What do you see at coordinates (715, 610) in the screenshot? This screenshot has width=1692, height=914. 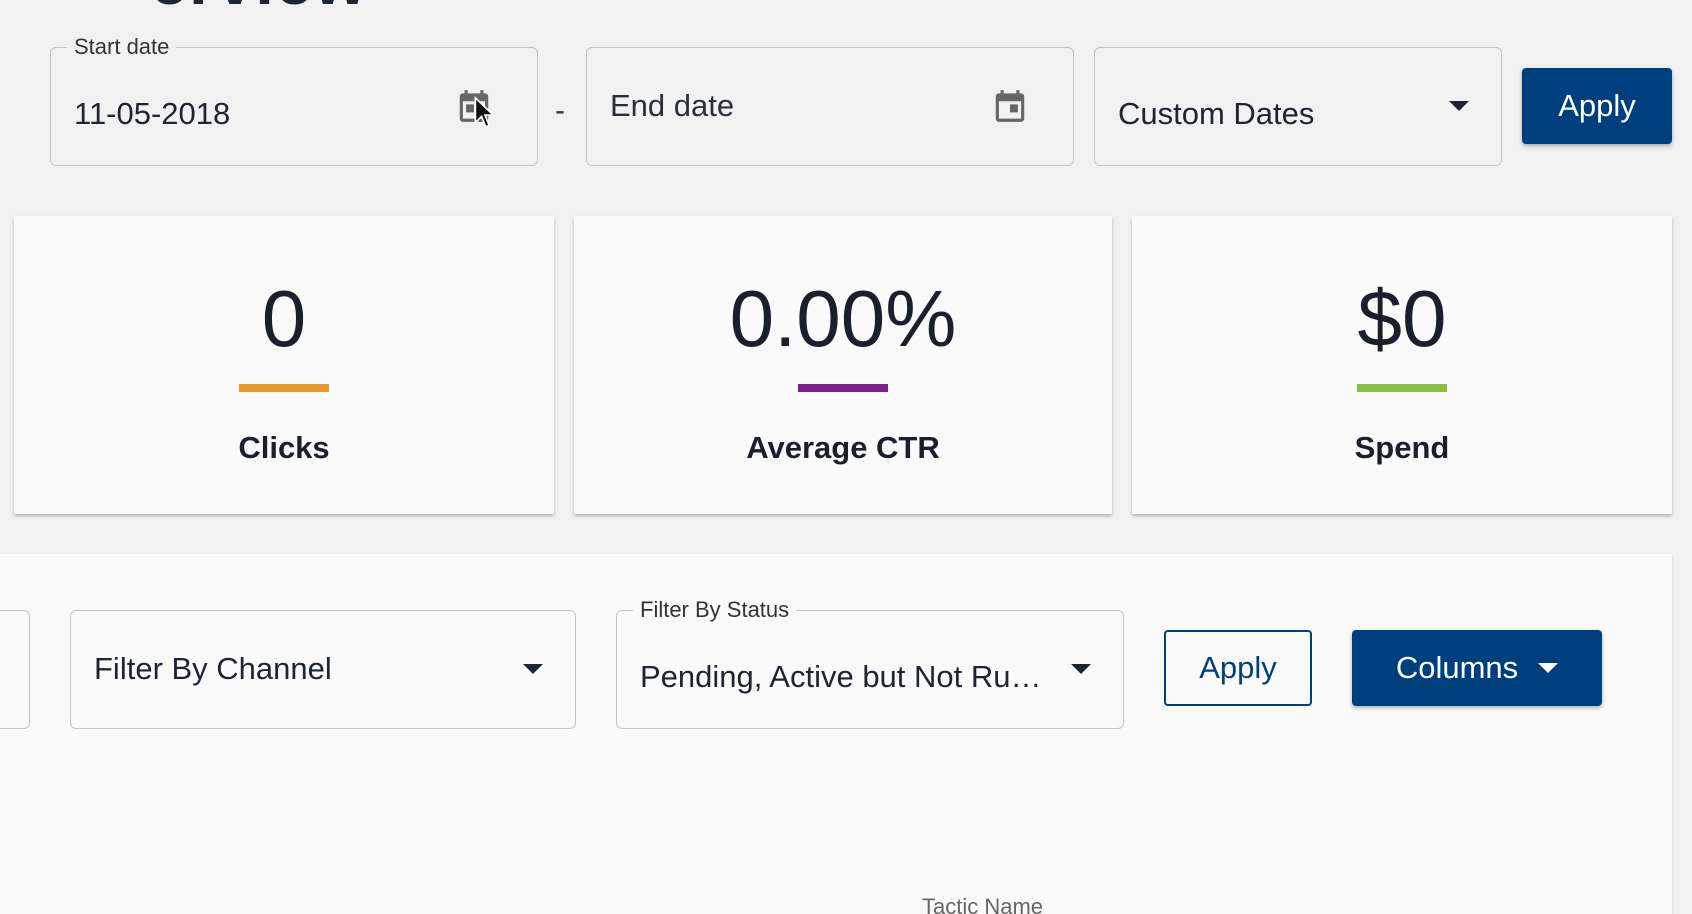 I see `status-filter-label: Filter By Status` at bounding box center [715, 610].